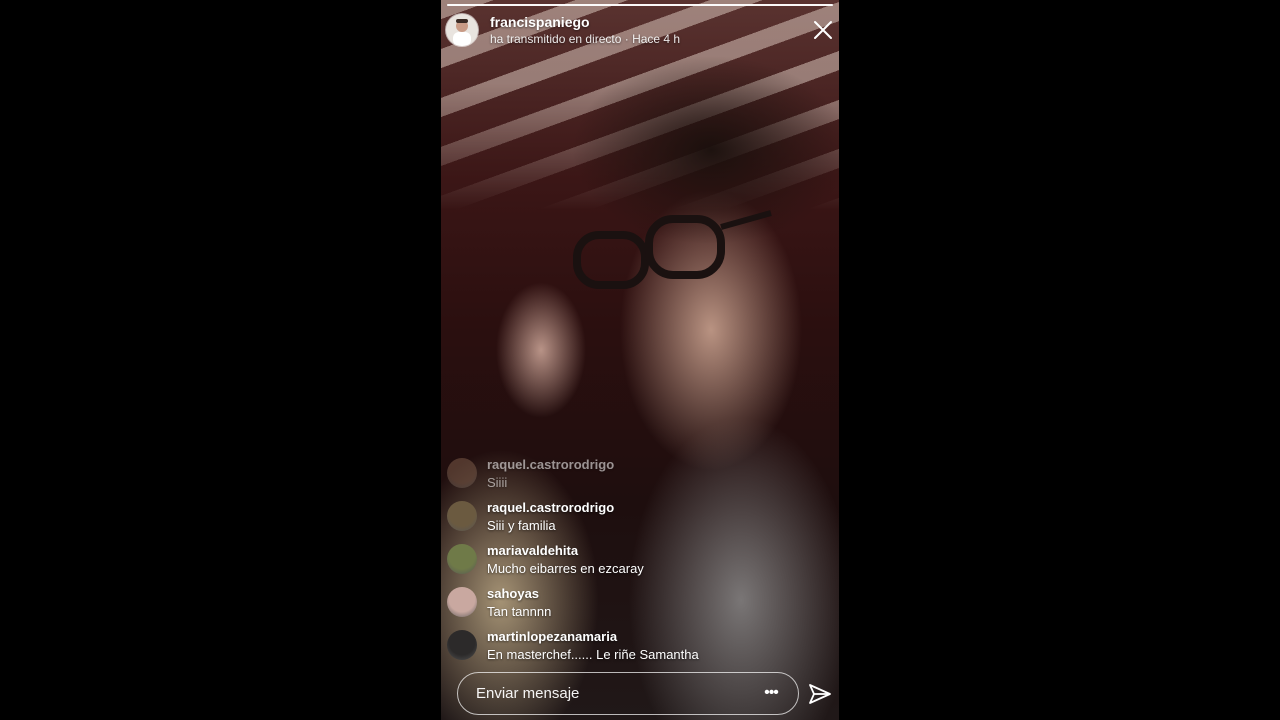 The image size is (1280, 720). Describe the element at coordinates (532, 550) in the screenshot. I see `comment-username: mariavaldehita` at that location.